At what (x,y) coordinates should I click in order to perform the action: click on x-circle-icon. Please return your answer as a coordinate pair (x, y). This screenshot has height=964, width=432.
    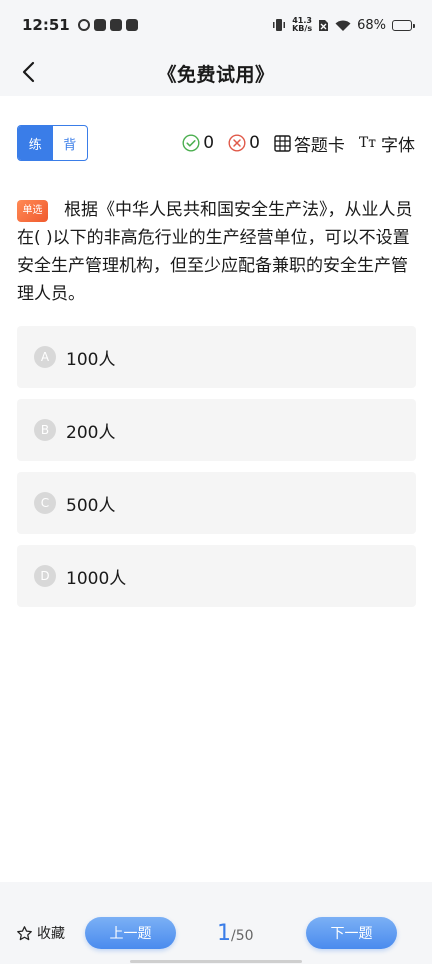
    Looking at the image, I should click on (237, 143).